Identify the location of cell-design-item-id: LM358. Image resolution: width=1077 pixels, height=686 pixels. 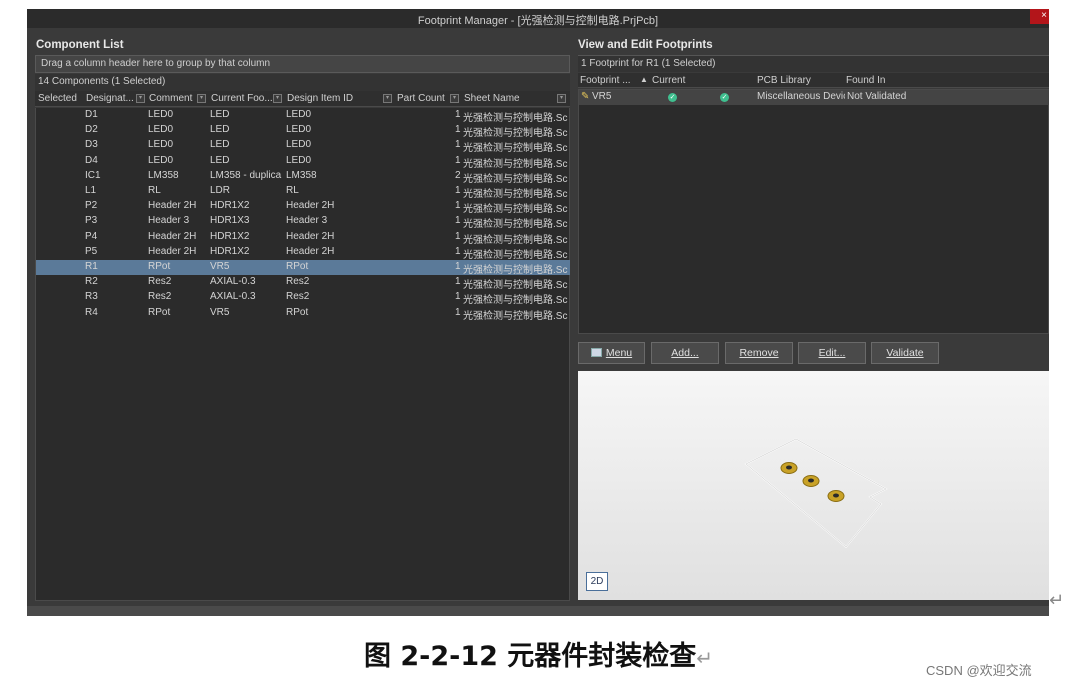
(301, 175).